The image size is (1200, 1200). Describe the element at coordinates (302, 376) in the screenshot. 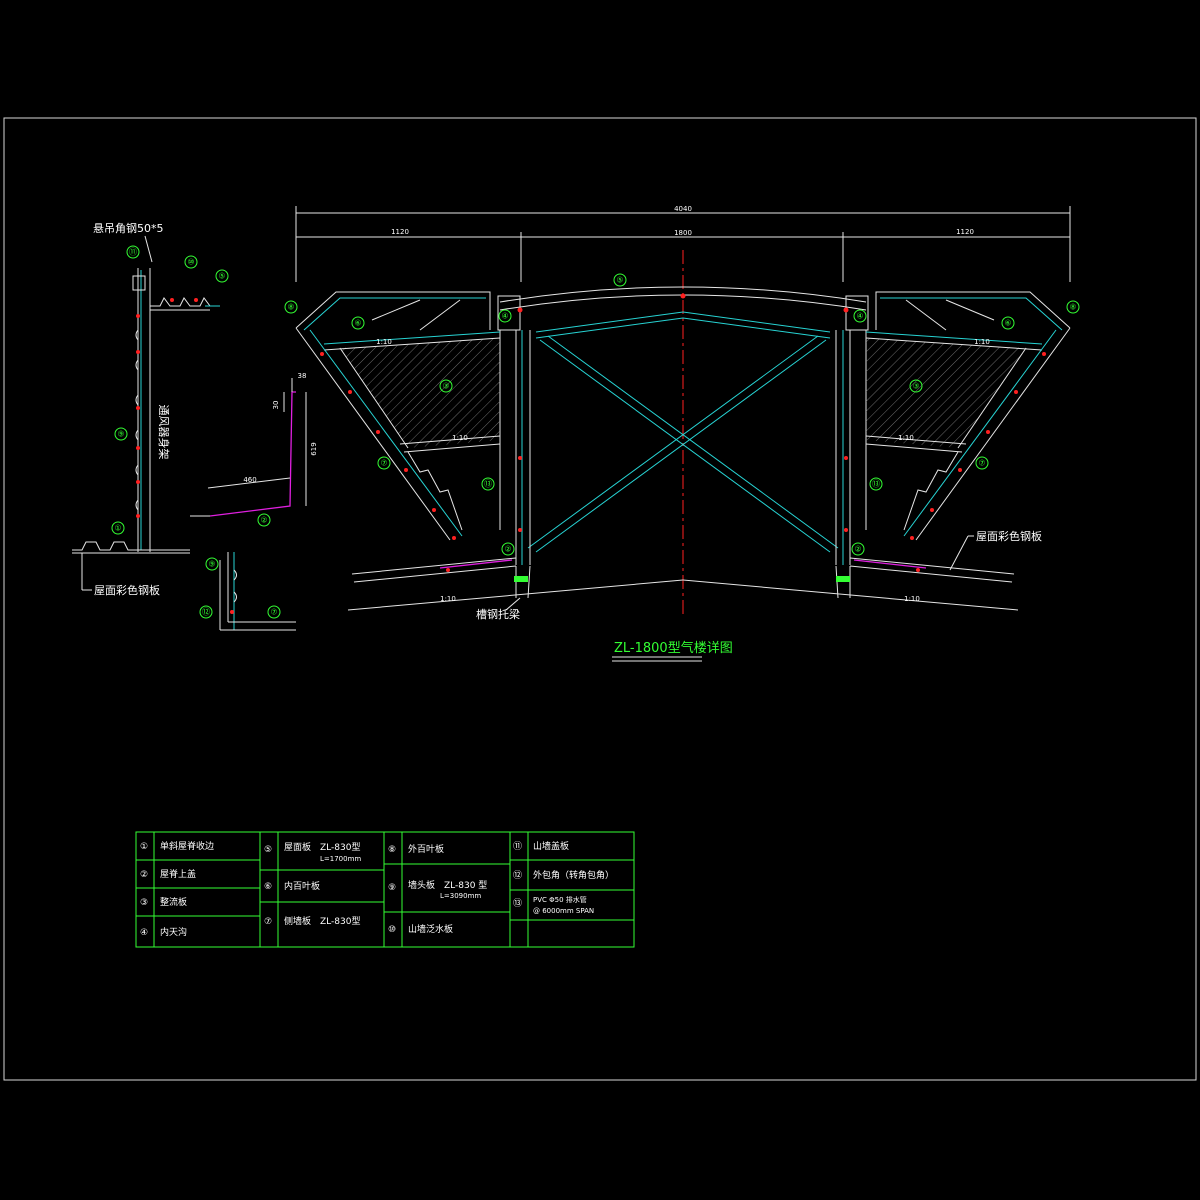

I see `dim-38: 38` at that location.